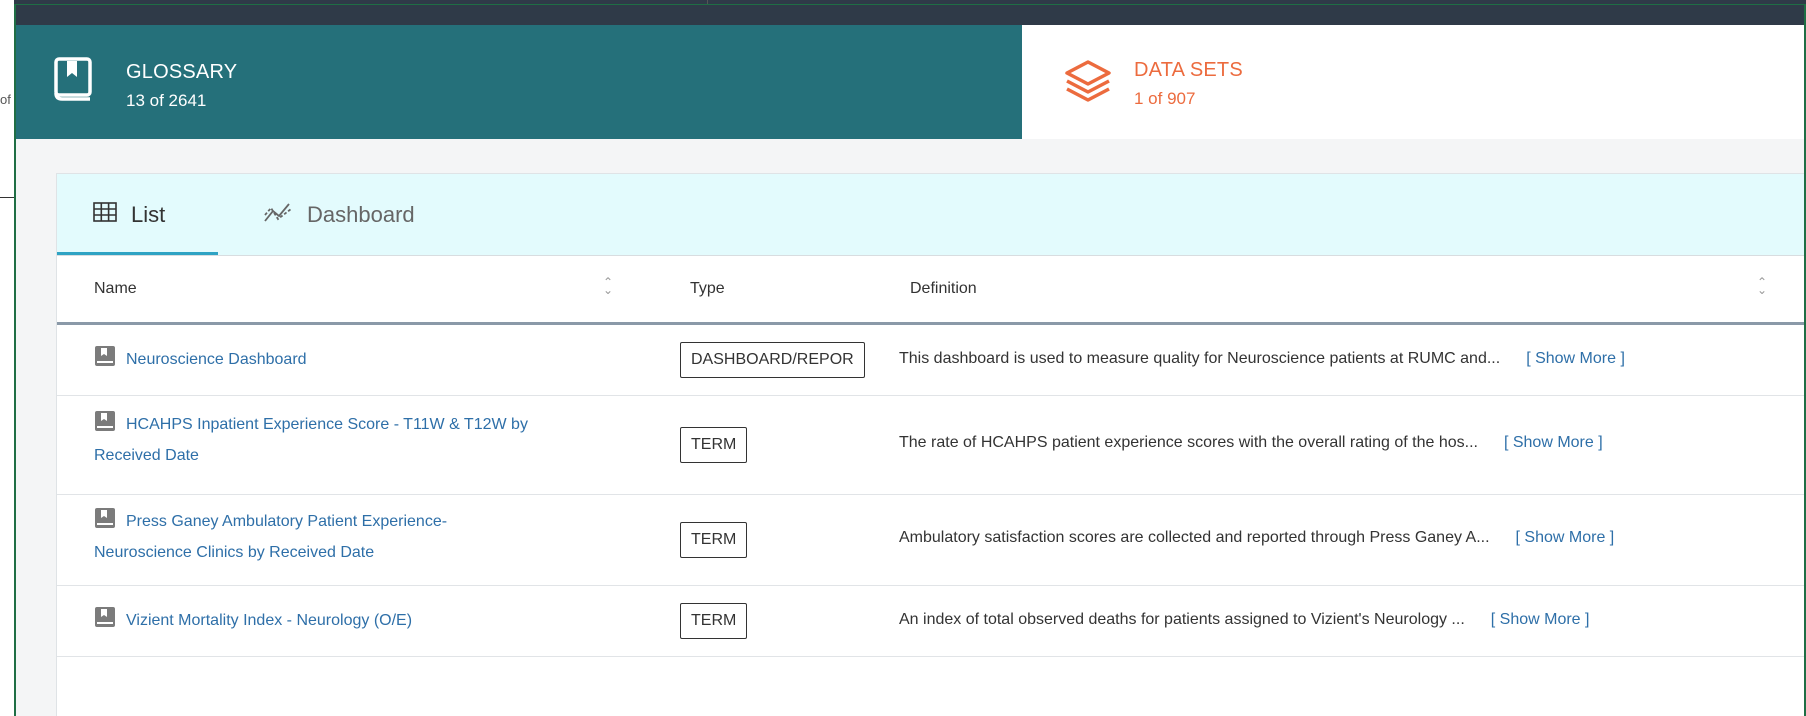 This screenshot has height=716, width=1806. Describe the element at coordinates (5, 99) in the screenshot. I see `background-text-fragment: of` at that location.